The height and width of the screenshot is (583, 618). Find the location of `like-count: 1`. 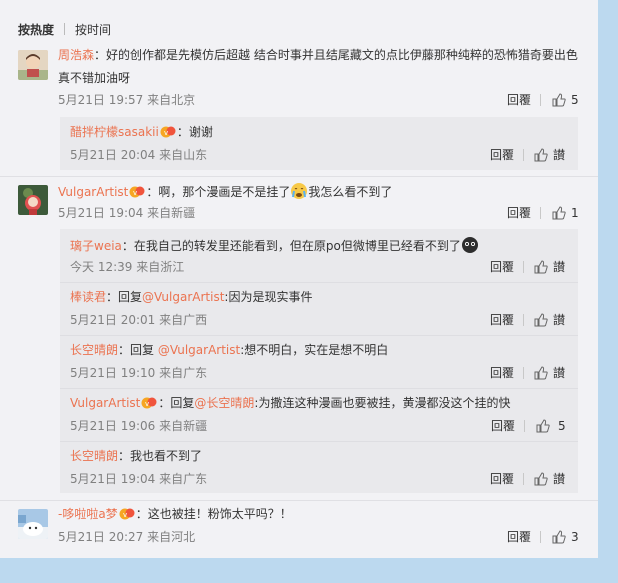

like-count: 1 is located at coordinates (575, 213).